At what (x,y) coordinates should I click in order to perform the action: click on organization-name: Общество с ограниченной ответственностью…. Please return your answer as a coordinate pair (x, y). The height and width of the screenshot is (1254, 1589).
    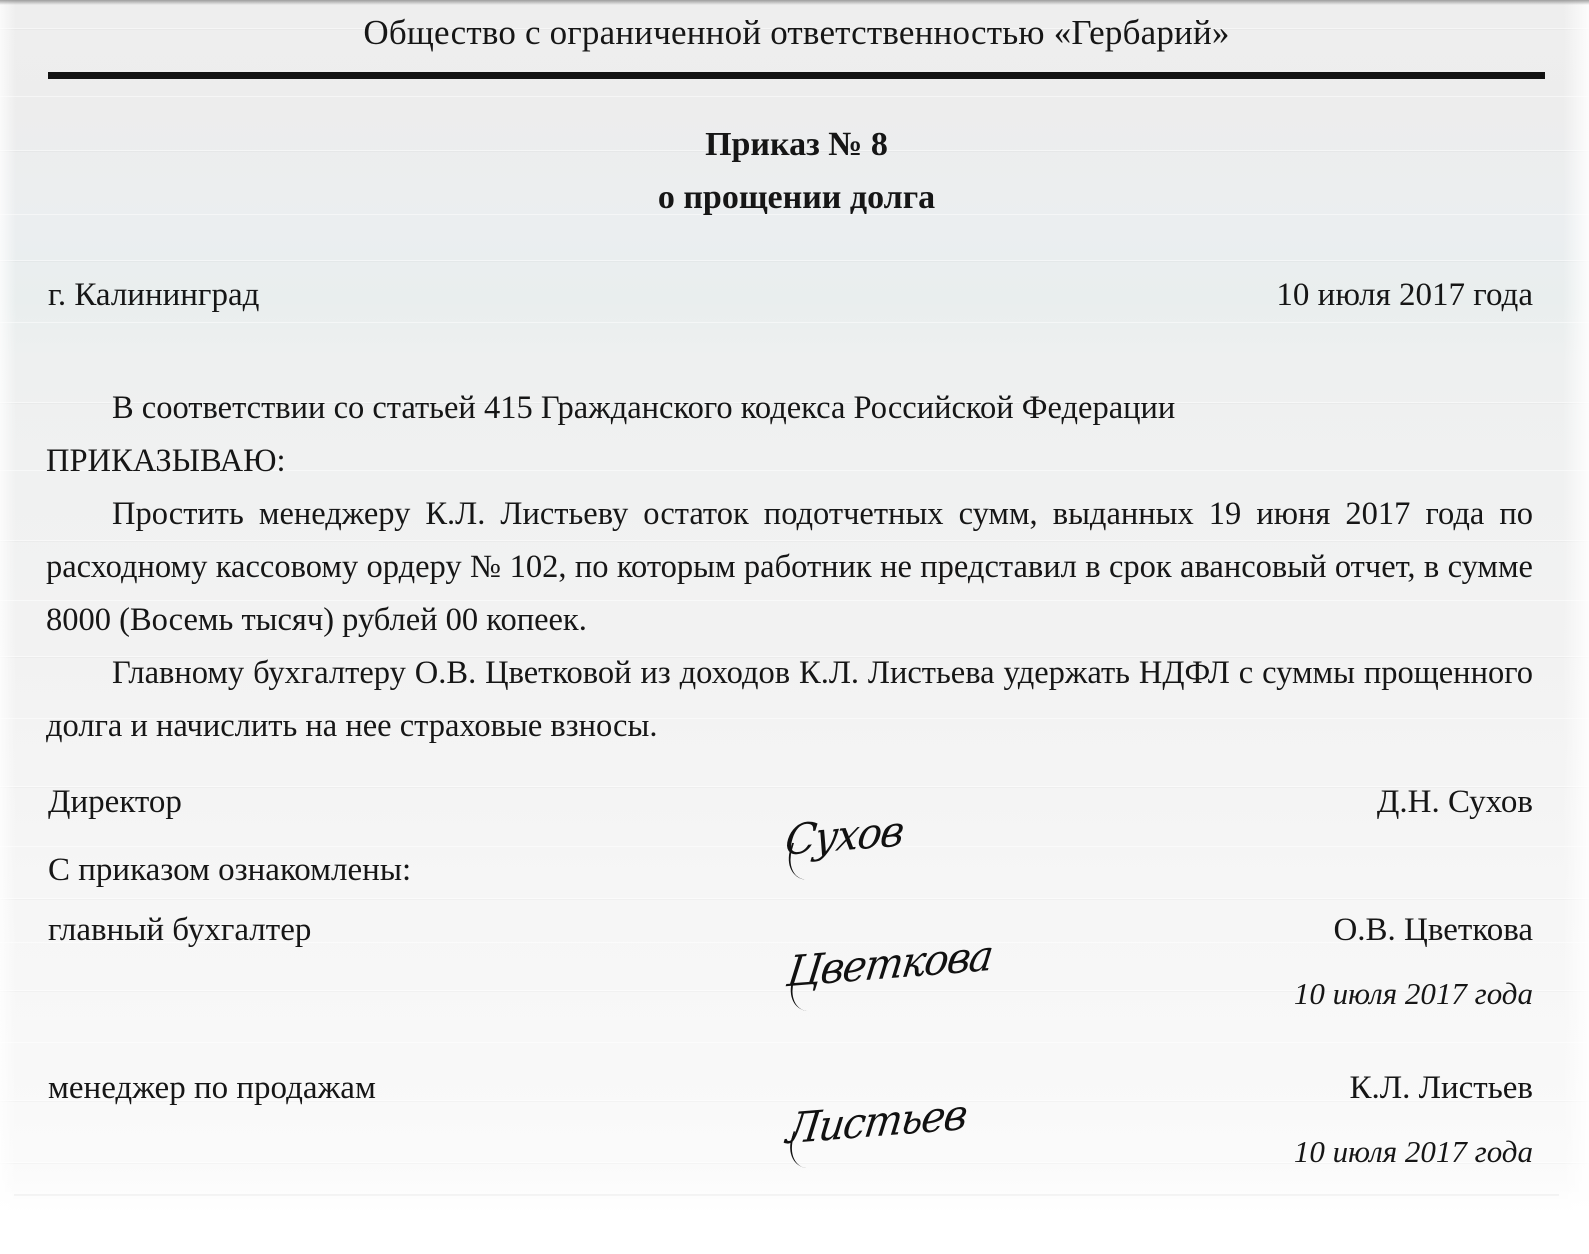
    Looking at the image, I should click on (796, 32).